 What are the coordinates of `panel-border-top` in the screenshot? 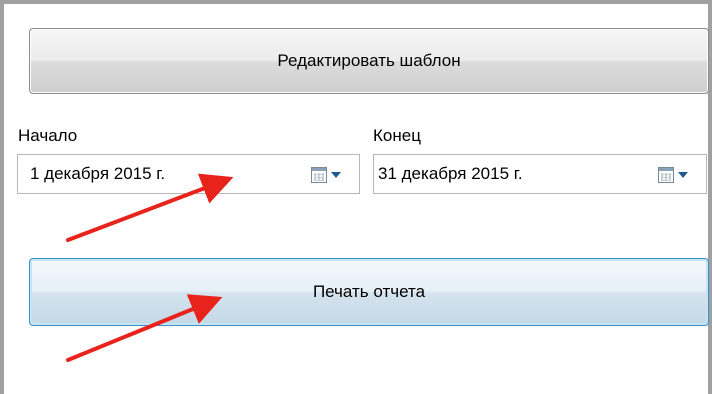 It's located at (356, 2).